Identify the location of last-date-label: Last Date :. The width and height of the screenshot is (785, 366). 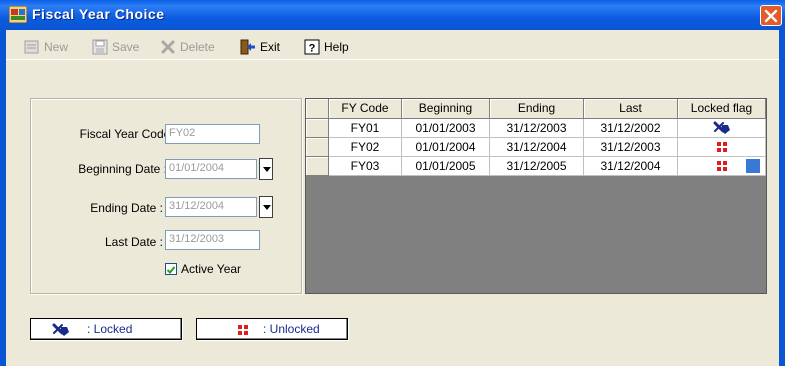
(133, 242).